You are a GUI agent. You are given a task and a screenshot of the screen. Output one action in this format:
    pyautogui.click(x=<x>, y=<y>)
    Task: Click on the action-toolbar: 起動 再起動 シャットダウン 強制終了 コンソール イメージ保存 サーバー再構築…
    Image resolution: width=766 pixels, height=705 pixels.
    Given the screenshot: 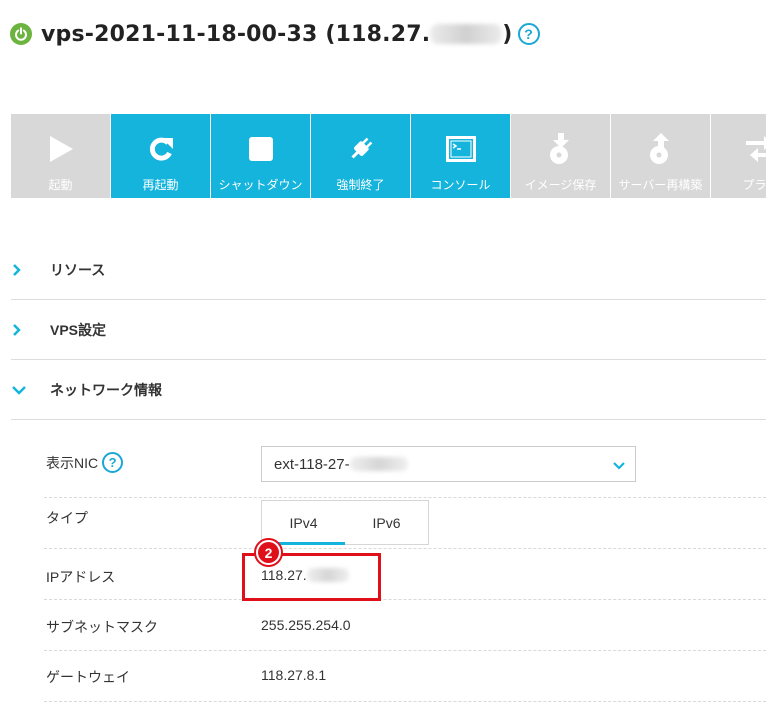 What is the action you would take?
    pyautogui.click(x=388, y=156)
    